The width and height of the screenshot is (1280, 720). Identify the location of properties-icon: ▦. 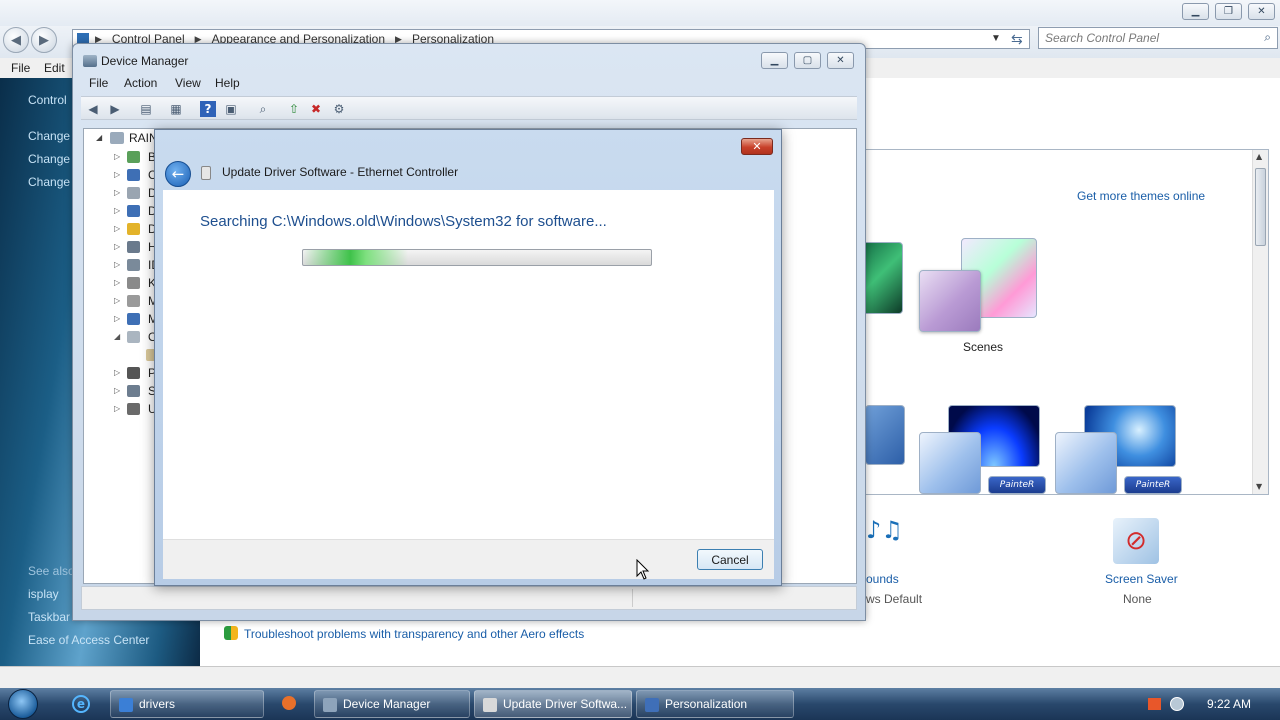
(176, 109).